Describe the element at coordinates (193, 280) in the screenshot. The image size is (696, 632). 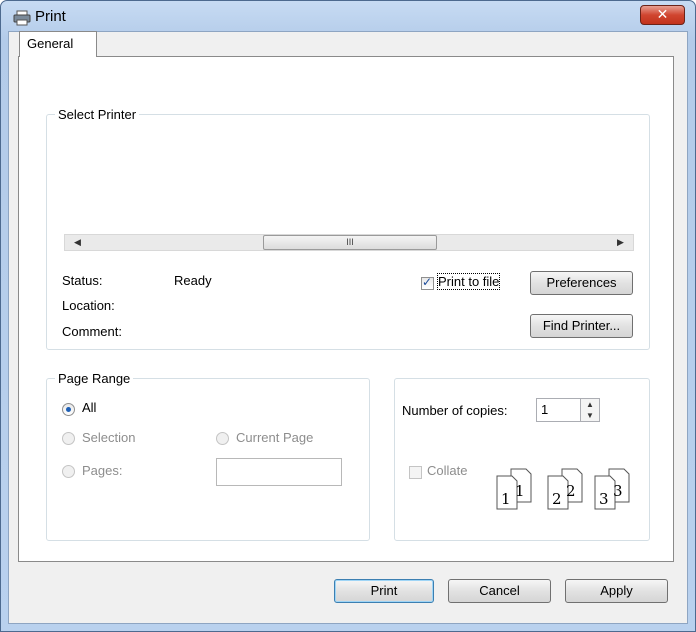
I see `status-value: Ready` at that location.